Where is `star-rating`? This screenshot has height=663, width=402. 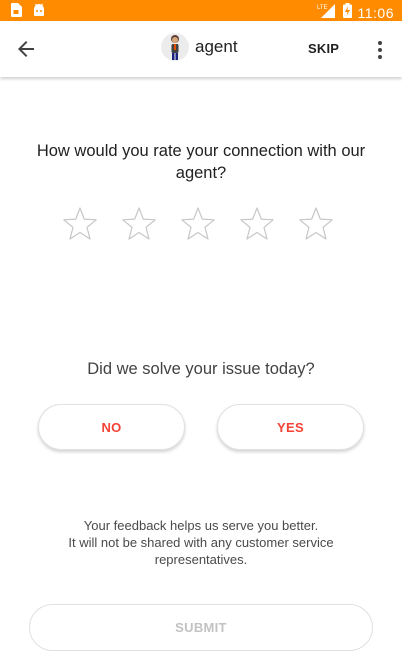 star-rating is located at coordinates (198, 224).